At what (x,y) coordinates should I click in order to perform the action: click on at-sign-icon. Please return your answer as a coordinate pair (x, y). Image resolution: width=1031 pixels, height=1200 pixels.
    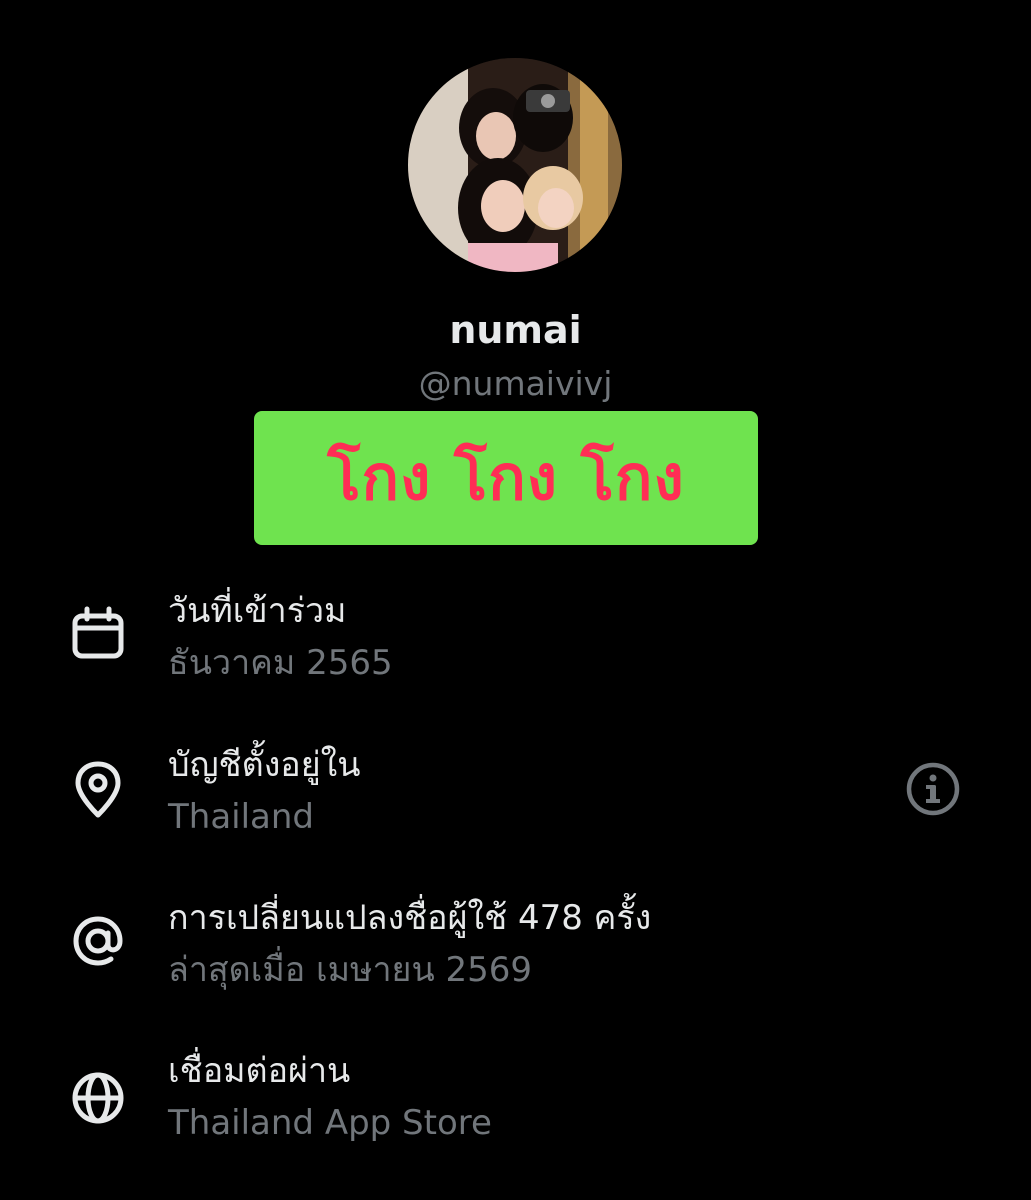
    Looking at the image, I should click on (98, 941).